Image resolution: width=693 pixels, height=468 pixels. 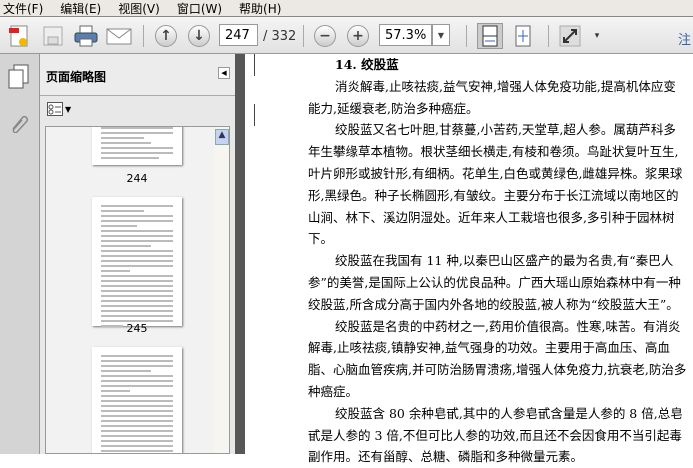 What do you see at coordinates (570, 36) in the screenshot?
I see `full-screen-icon` at bounding box center [570, 36].